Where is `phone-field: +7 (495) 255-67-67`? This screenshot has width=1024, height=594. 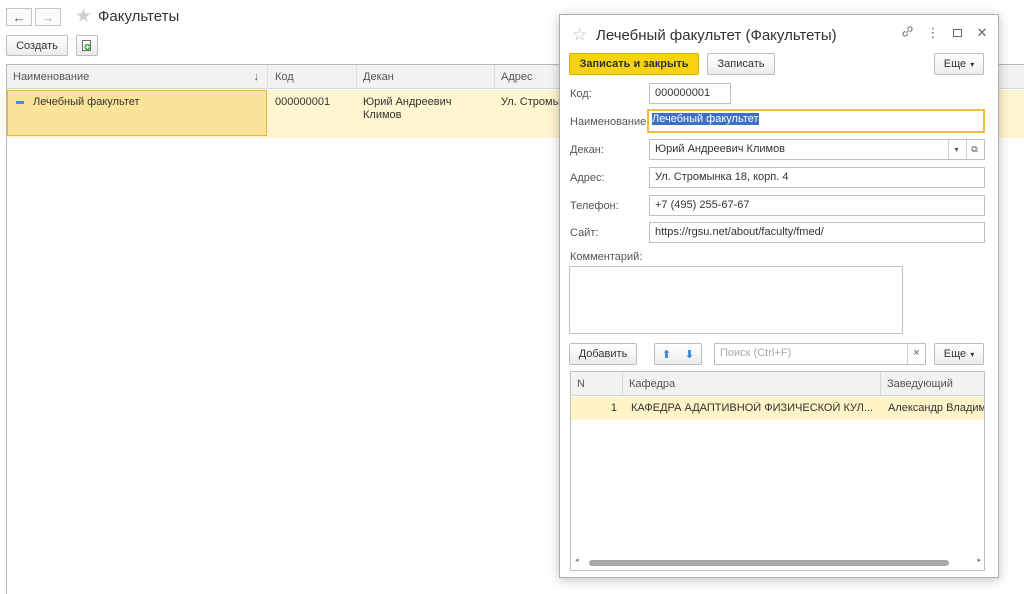
phone-field: +7 (495) 255-67-67 is located at coordinates (817, 205).